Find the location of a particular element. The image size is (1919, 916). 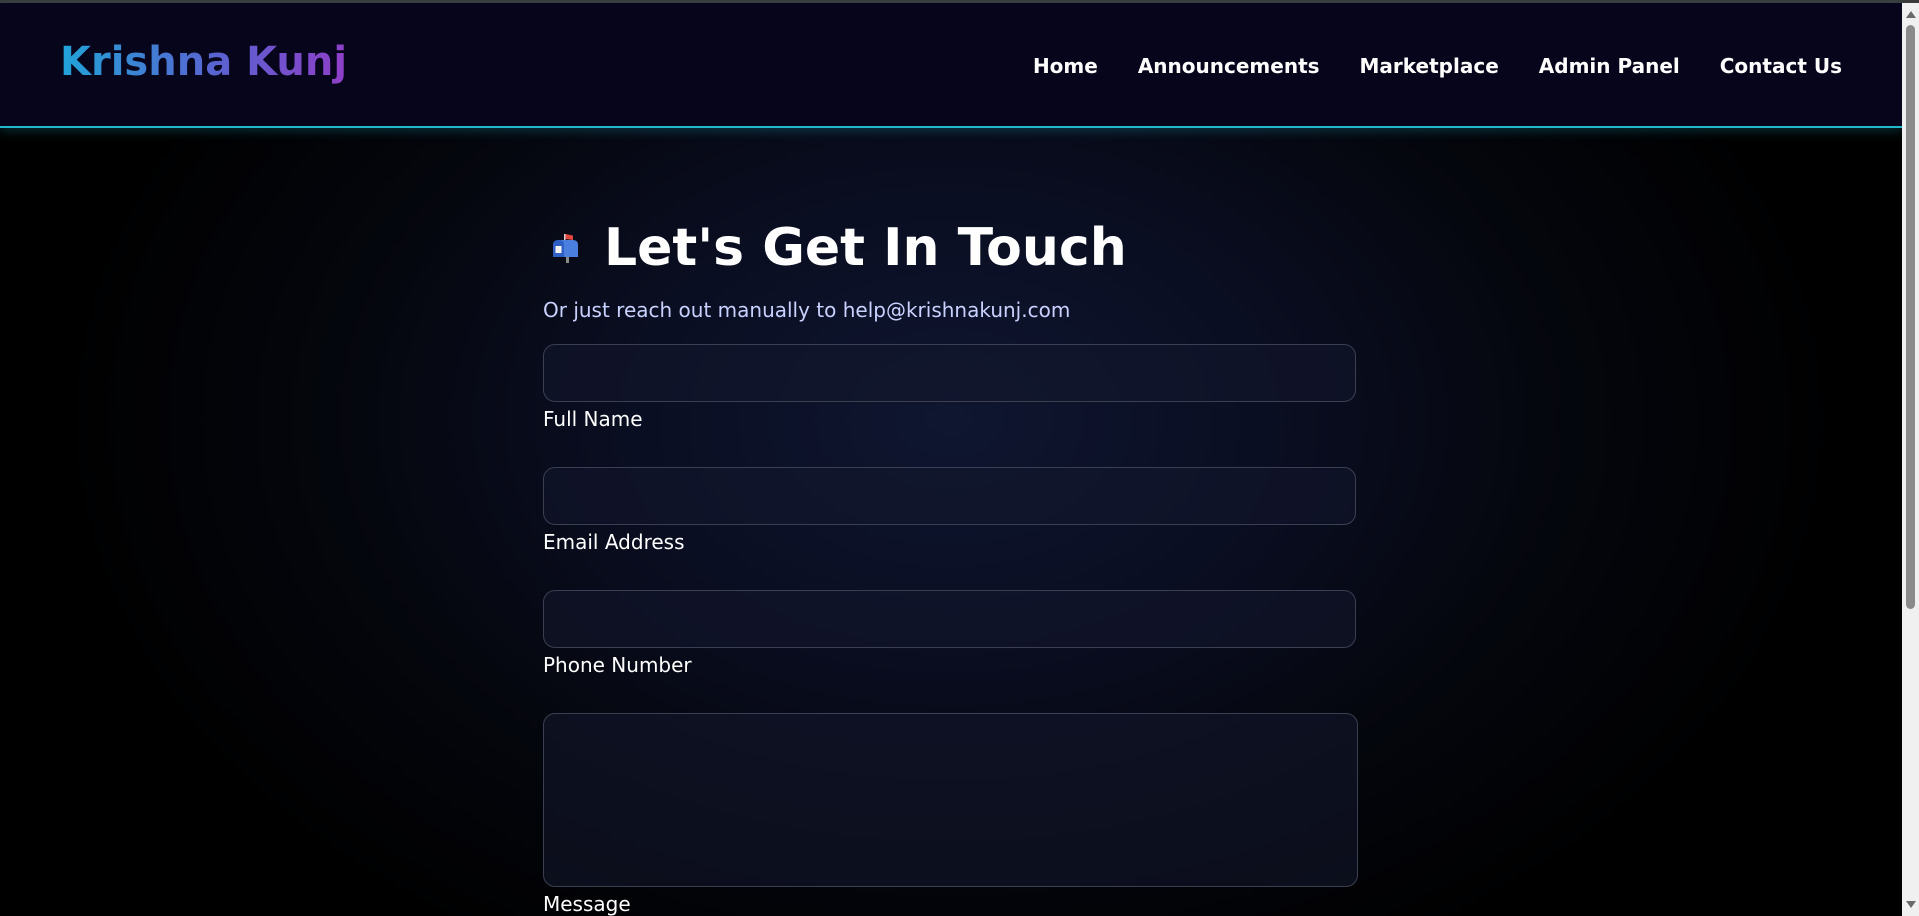

phone-input is located at coordinates (949, 619).